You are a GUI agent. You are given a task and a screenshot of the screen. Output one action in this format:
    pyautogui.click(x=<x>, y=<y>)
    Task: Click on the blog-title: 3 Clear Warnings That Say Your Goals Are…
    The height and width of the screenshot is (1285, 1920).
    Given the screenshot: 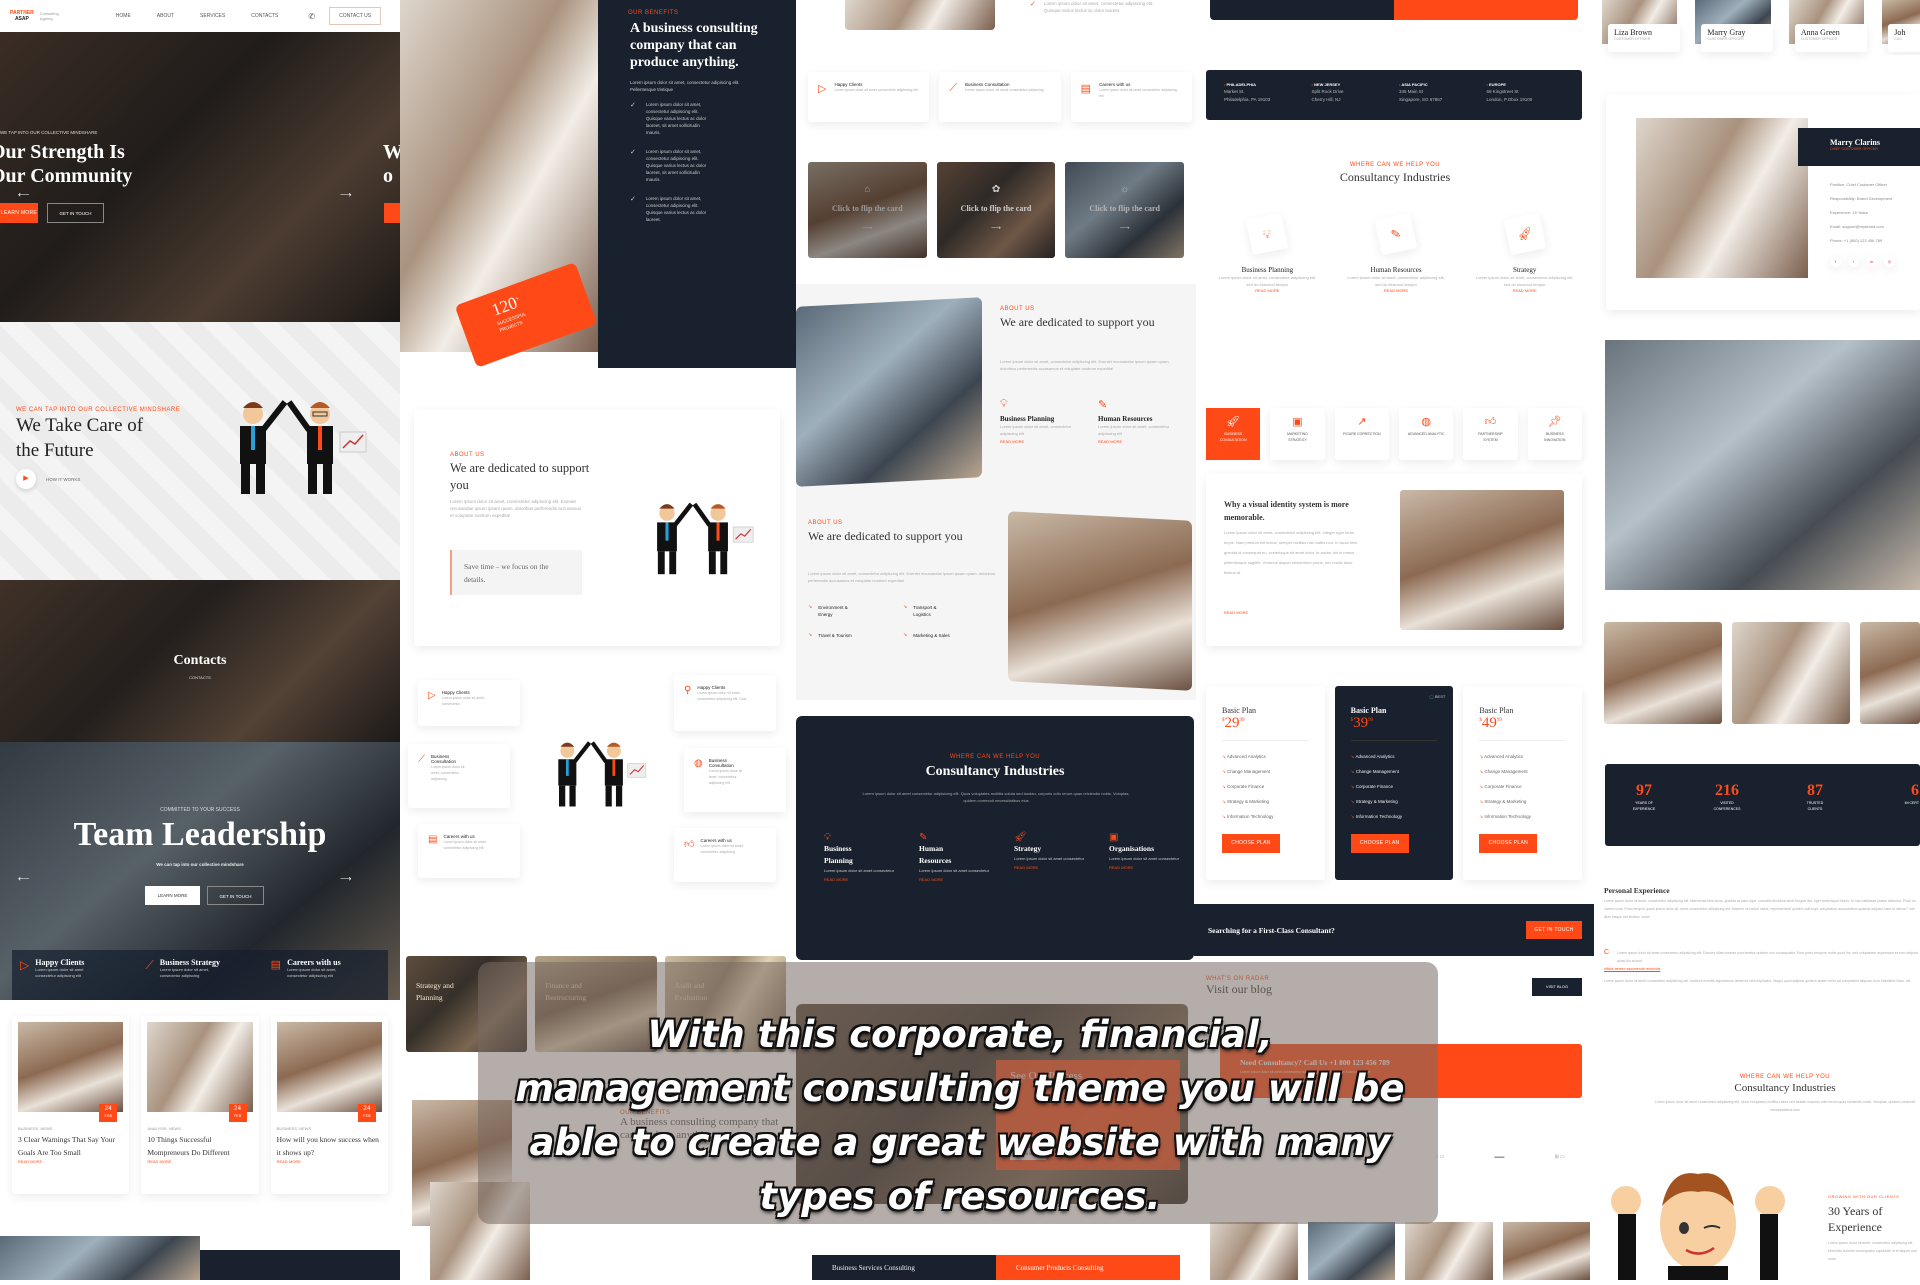 What is the action you would take?
    pyautogui.click(x=70, y=1146)
    